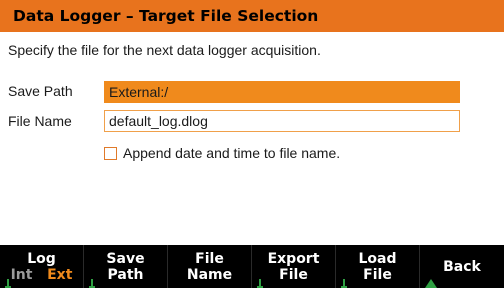 The image size is (504, 288). I want to click on load-file-softkey-line2: File, so click(377, 274).